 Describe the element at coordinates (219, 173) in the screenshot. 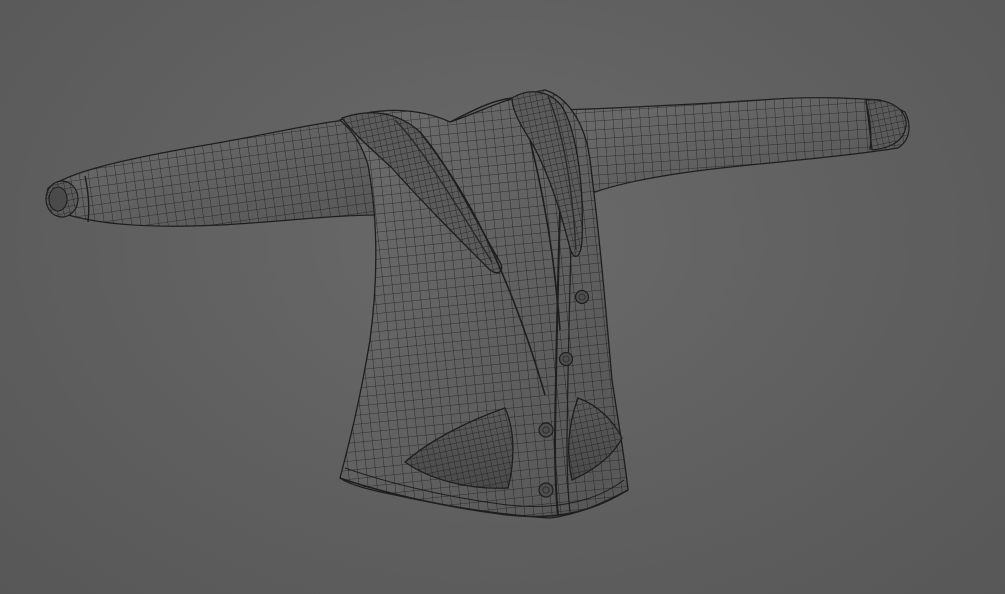

I see `left-sleeve` at that location.